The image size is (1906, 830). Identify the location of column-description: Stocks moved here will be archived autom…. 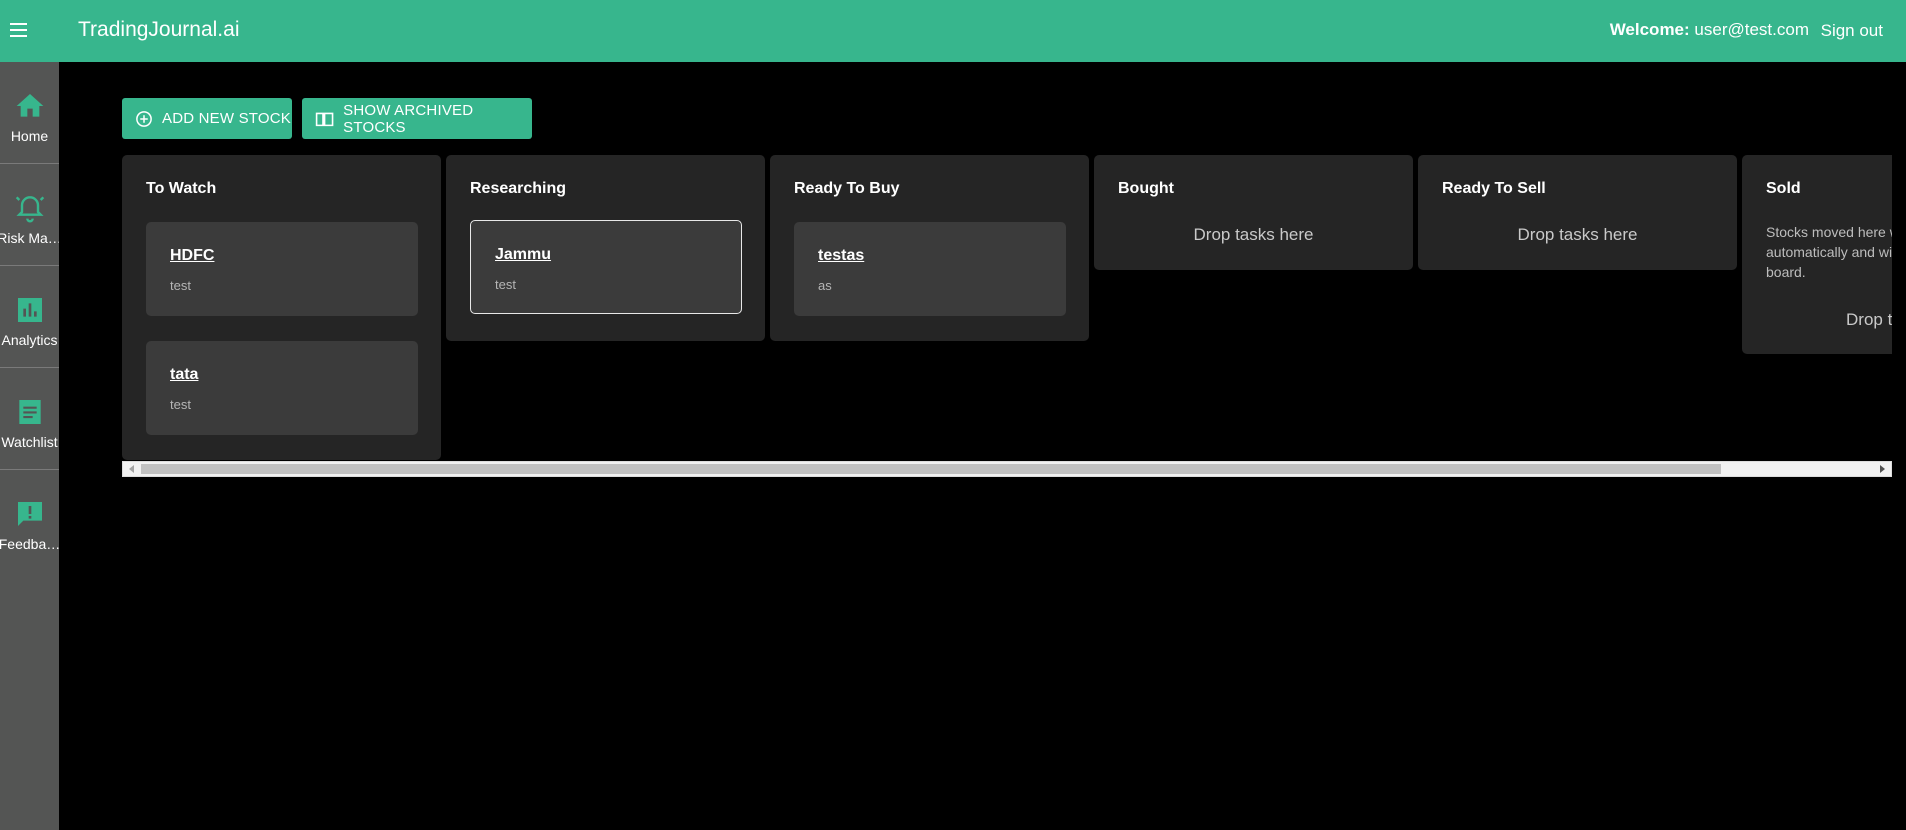
(1829, 252).